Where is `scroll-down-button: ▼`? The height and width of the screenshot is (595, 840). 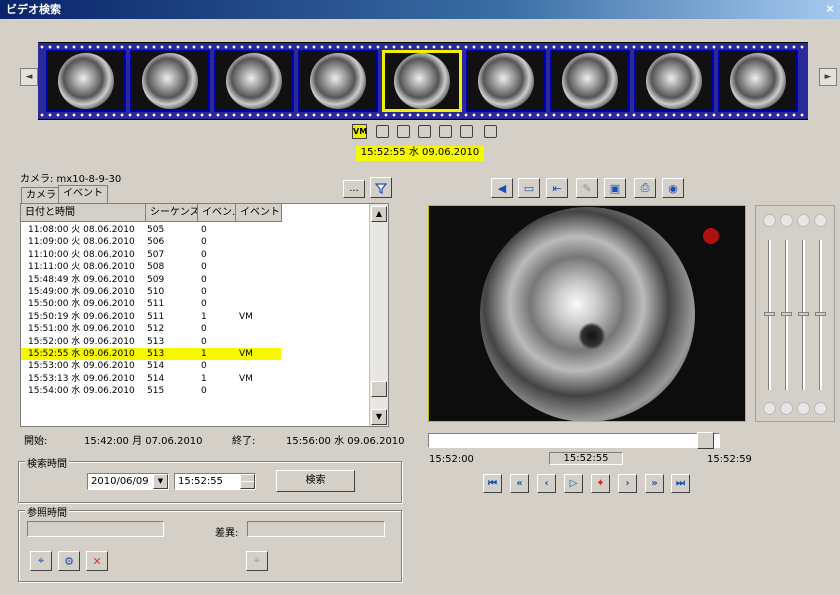
scroll-down-button: ▼ is located at coordinates (379, 417).